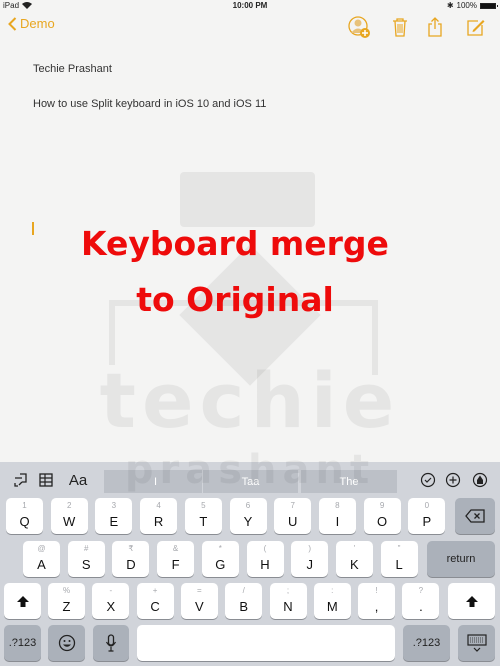 This screenshot has height=666, width=500. What do you see at coordinates (86, 564) in the screenshot?
I see `key-label: S` at bounding box center [86, 564].